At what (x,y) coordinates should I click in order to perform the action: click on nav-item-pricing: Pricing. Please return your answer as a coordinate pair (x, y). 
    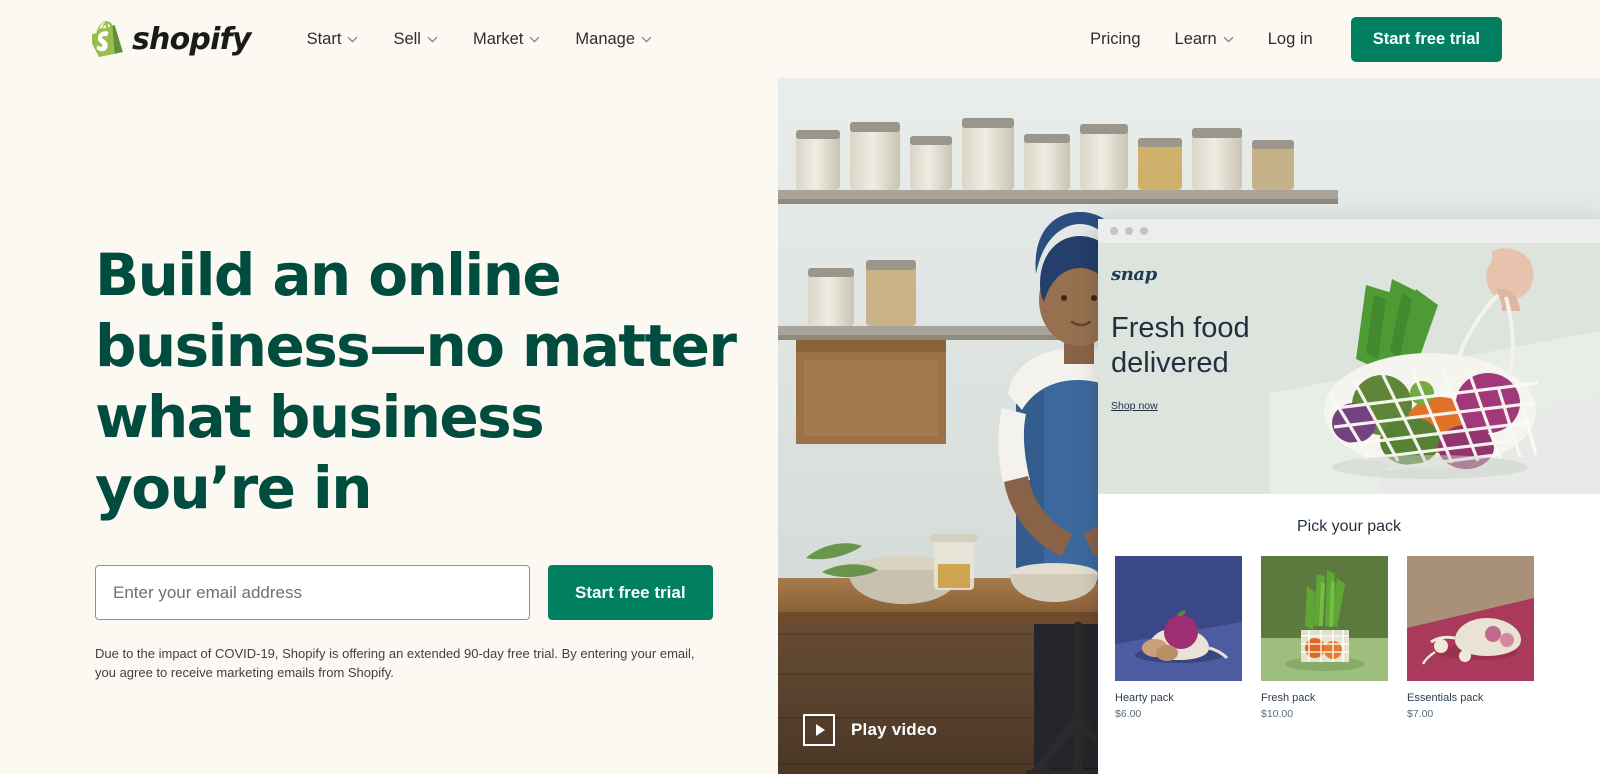
    Looking at the image, I should click on (1115, 39).